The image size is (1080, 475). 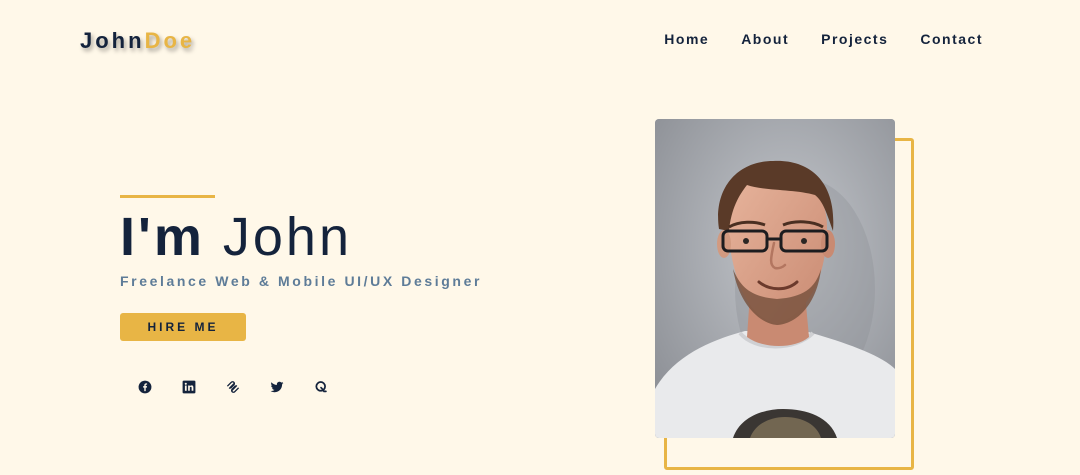 I want to click on logo-first: John, so click(x=112, y=40).